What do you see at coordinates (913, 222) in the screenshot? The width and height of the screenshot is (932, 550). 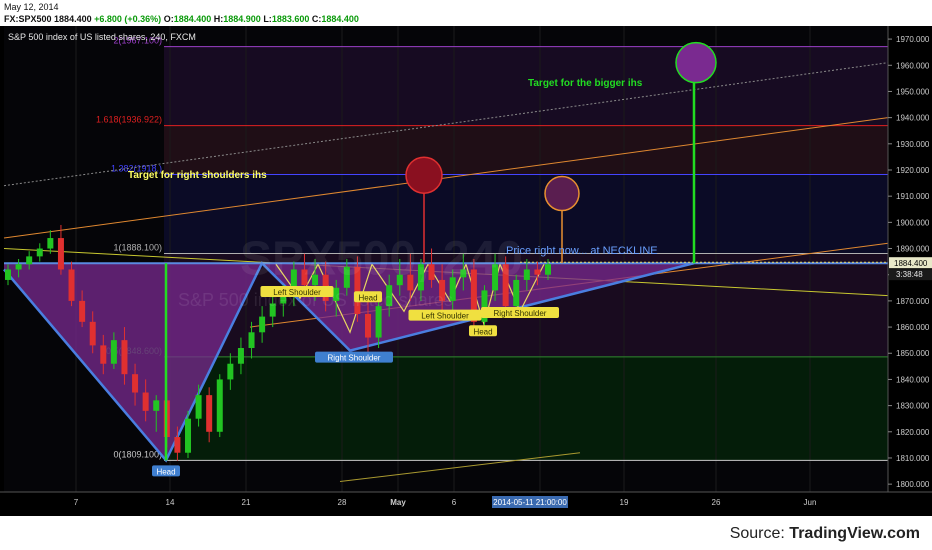 I see `y-tick-label: 1900.000` at bounding box center [913, 222].